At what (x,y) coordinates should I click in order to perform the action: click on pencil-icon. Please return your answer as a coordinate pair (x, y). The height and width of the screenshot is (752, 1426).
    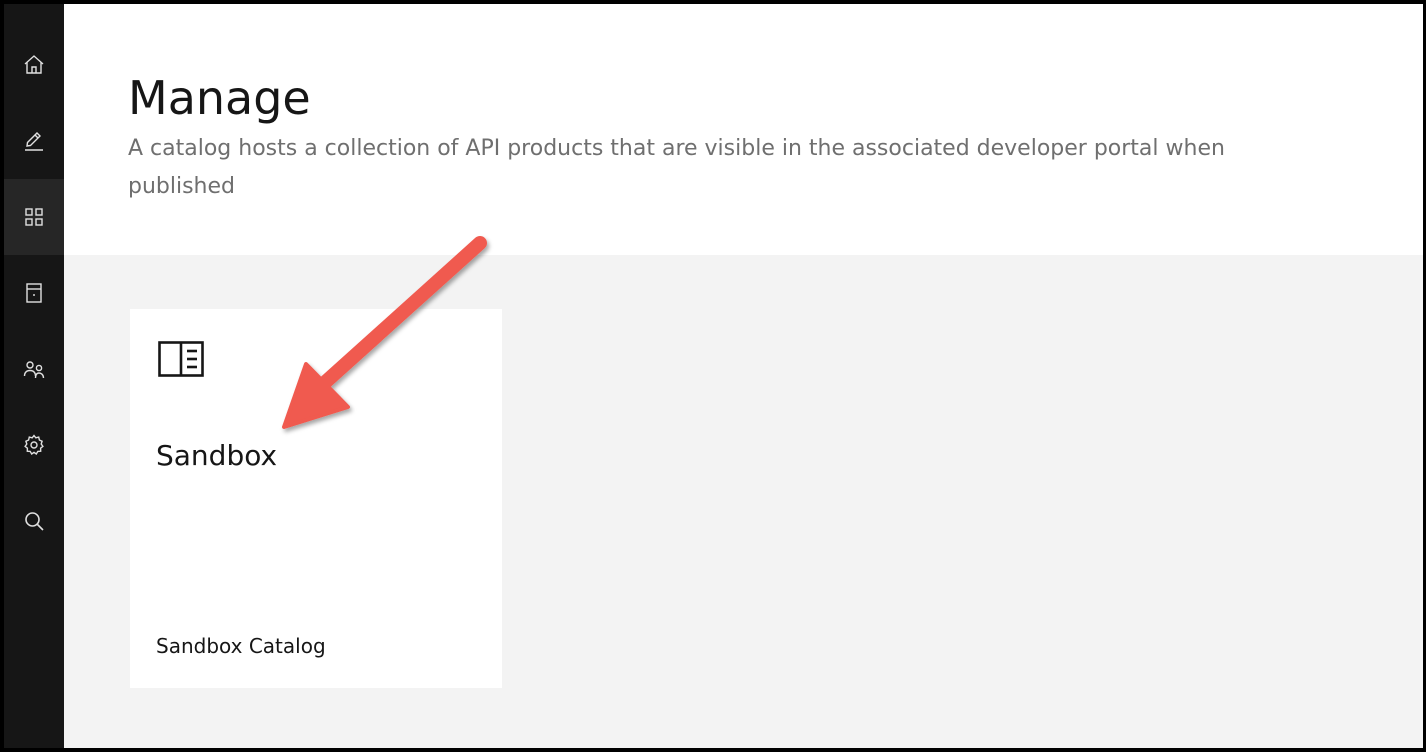
    Looking at the image, I should click on (34, 141).